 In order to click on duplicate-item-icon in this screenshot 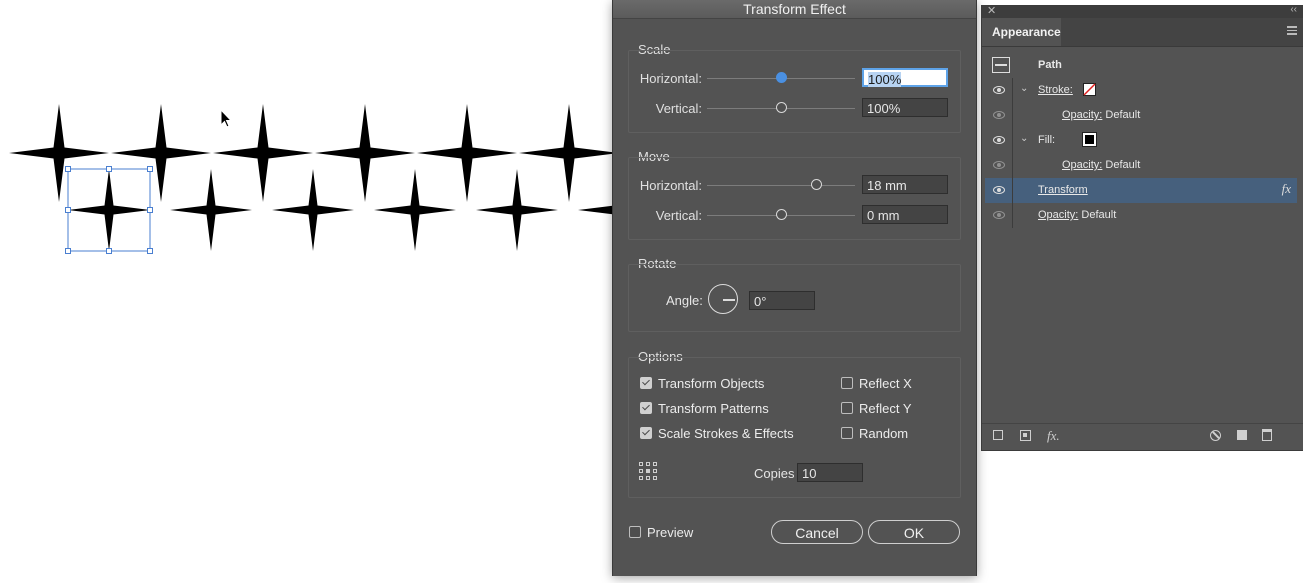, I will do `click(1242, 435)`.